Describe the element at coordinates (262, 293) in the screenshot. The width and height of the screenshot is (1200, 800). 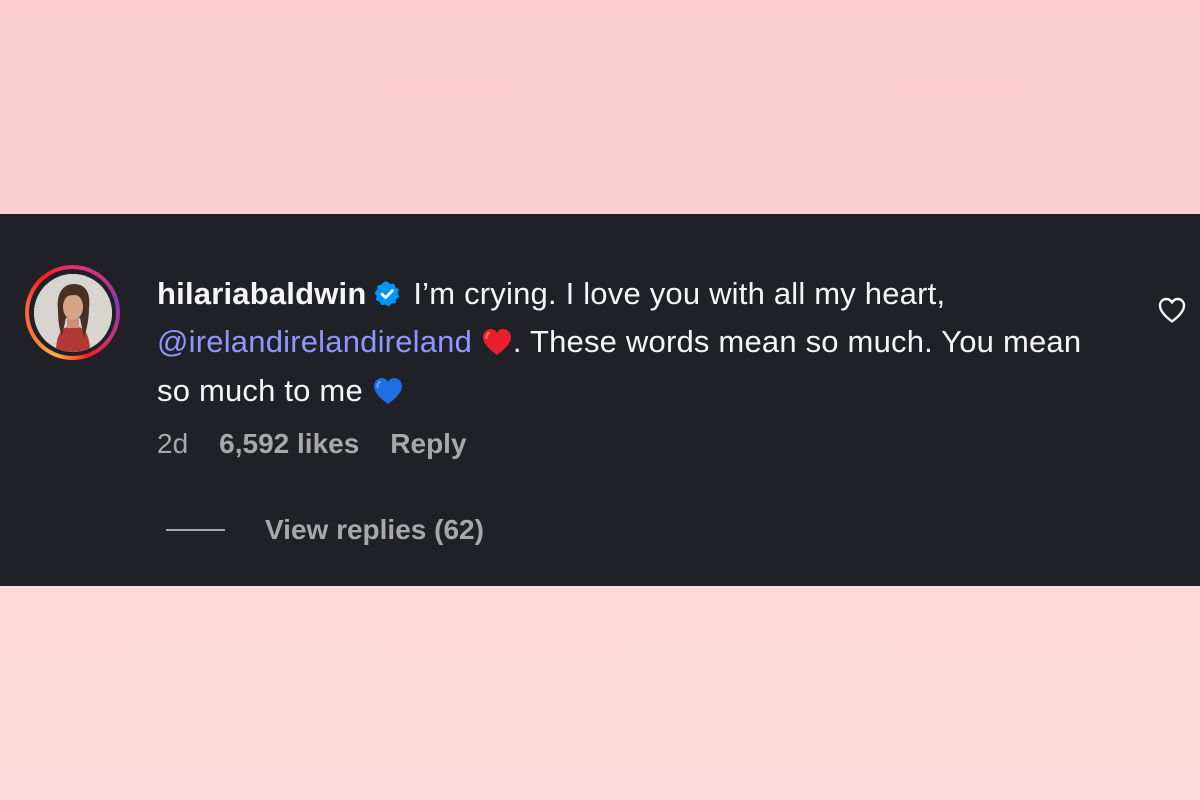
I see `username-link: hilariabaldwin` at that location.